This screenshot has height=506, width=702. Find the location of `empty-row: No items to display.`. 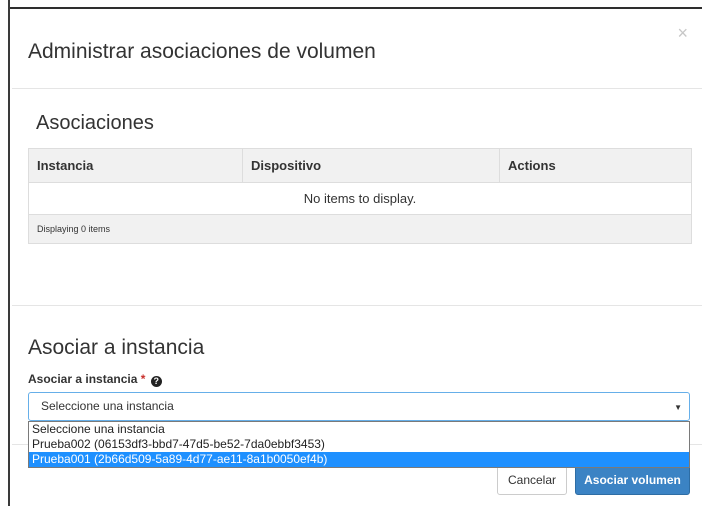

empty-row: No items to display. is located at coordinates (360, 198).